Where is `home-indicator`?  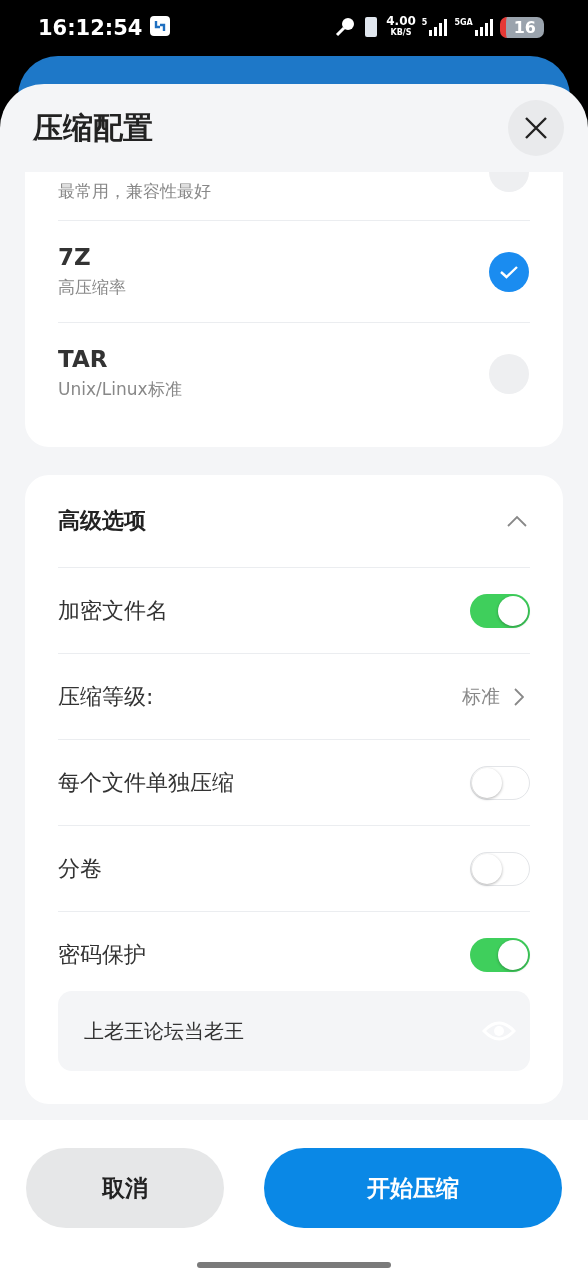 home-indicator is located at coordinates (294, 1265).